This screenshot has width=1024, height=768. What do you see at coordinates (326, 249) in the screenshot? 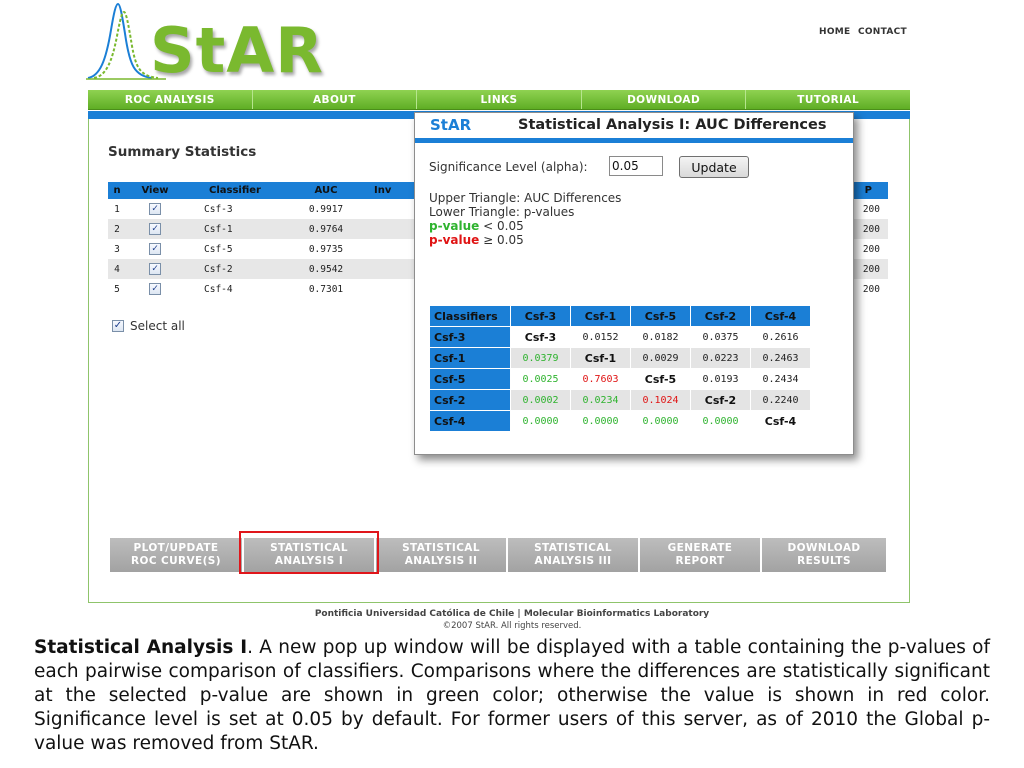
I see `row-auc: 0.9735` at bounding box center [326, 249].